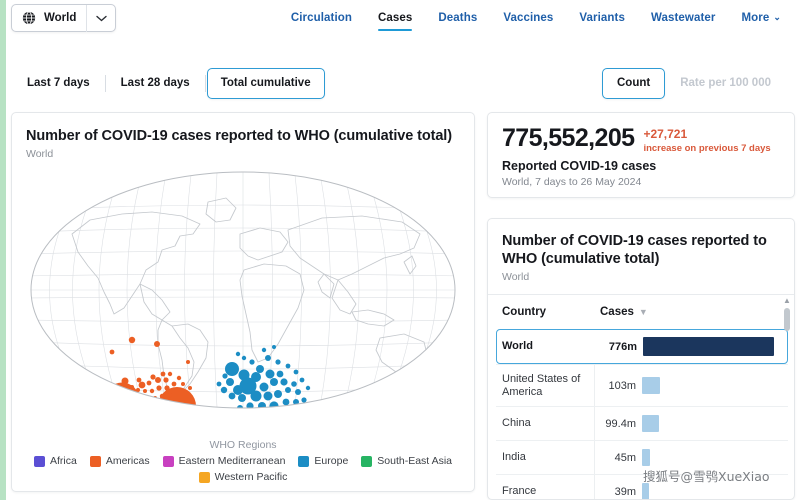 Image resolution: width=800 pixels, height=500 pixels. I want to click on nav-item-vaccines: Vaccines, so click(528, 18).